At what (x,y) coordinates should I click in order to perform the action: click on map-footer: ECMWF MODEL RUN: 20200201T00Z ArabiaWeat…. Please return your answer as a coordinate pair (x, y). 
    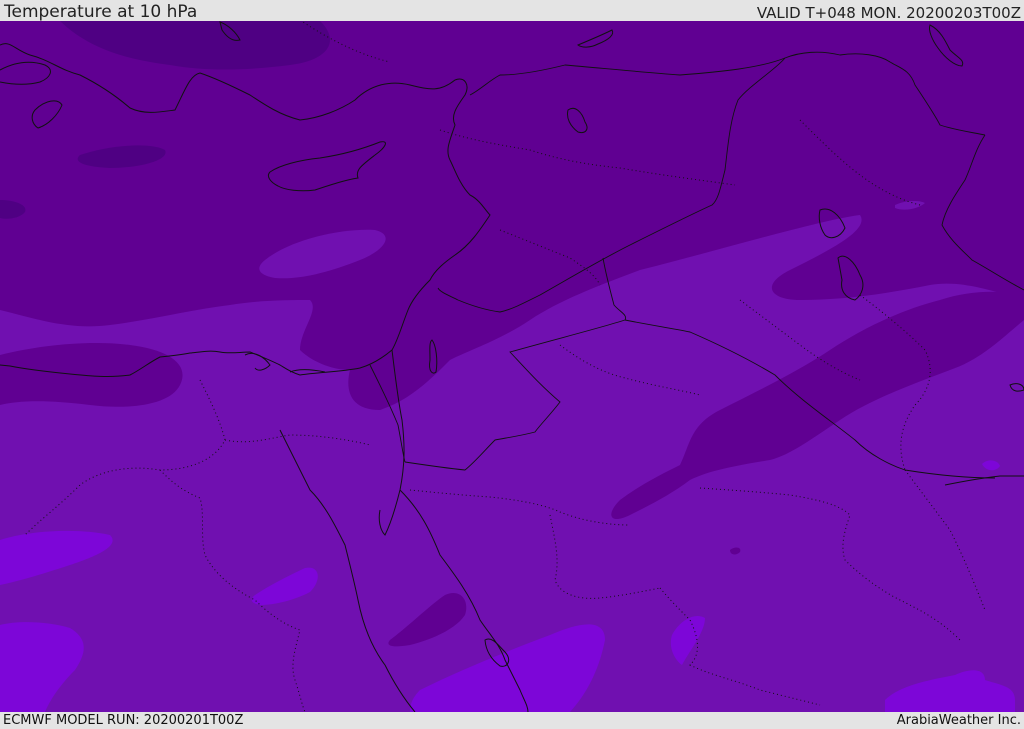
    Looking at the image, I should click on (512, 720).